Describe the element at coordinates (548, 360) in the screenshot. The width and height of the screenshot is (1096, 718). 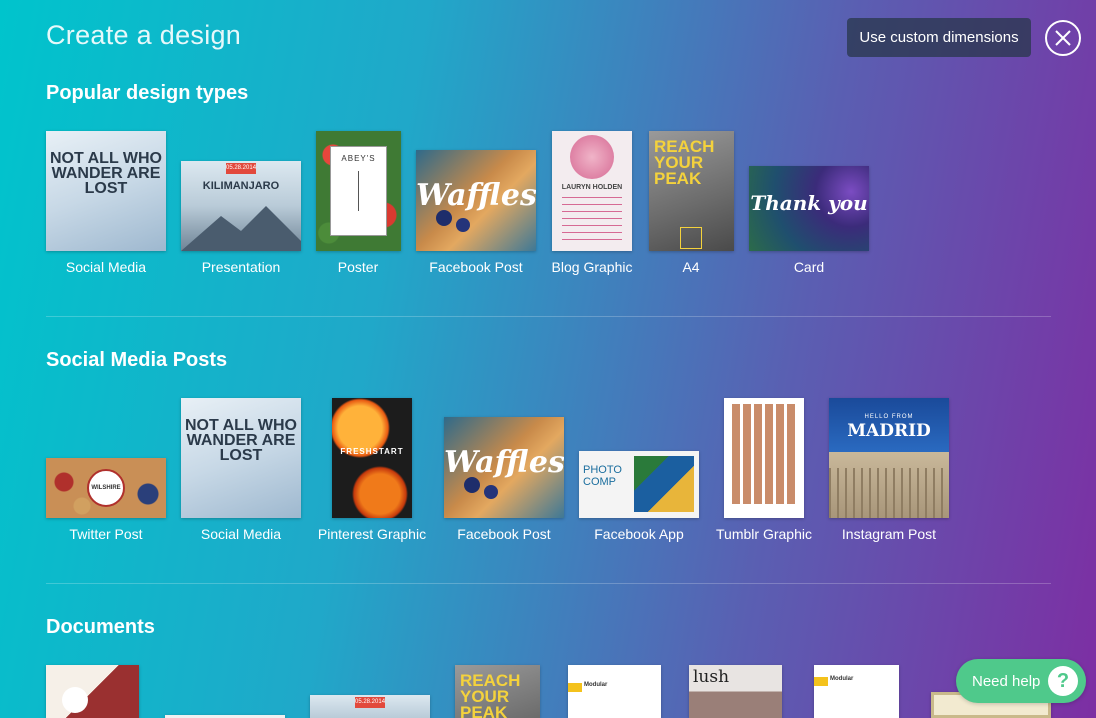
I see `section-social-media-posts: Social Media Posts` at that location.